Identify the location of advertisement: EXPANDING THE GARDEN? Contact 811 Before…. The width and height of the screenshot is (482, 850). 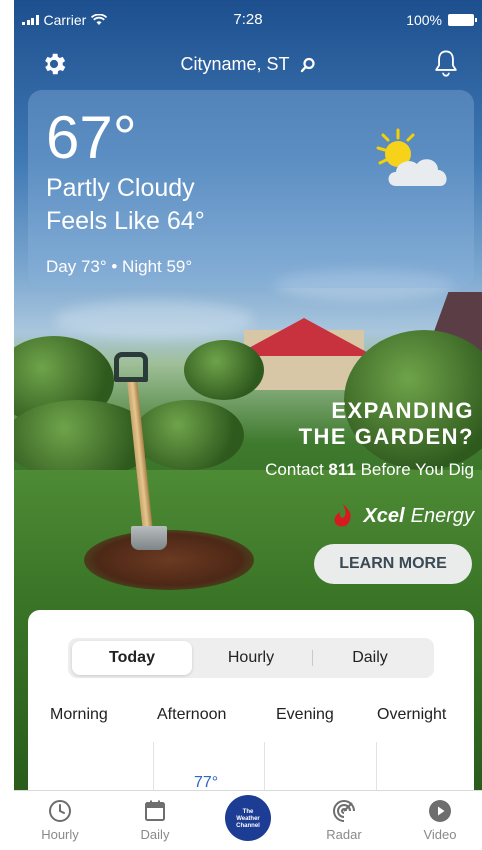
(334, 491).